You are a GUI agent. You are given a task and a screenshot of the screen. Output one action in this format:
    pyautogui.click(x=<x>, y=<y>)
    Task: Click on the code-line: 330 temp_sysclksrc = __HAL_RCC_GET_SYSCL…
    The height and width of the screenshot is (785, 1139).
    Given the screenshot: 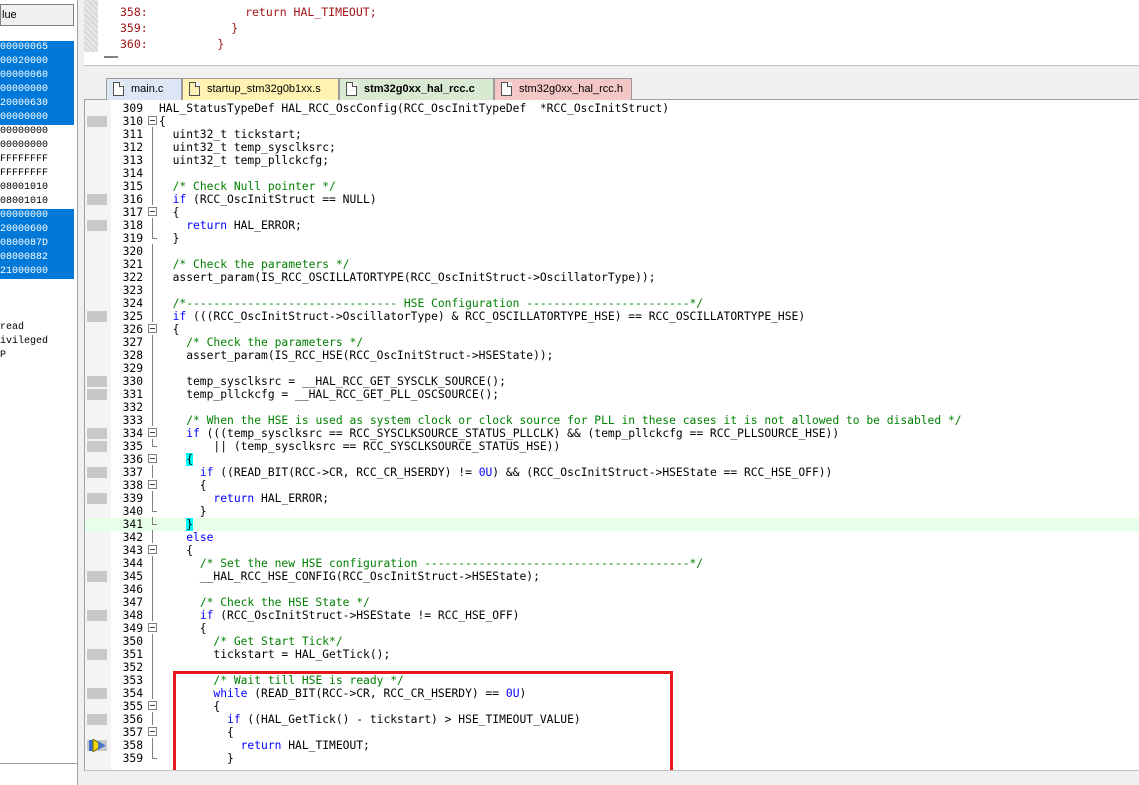 What is the action you would take?
    pyautogui.click(x=612, y=381)
    